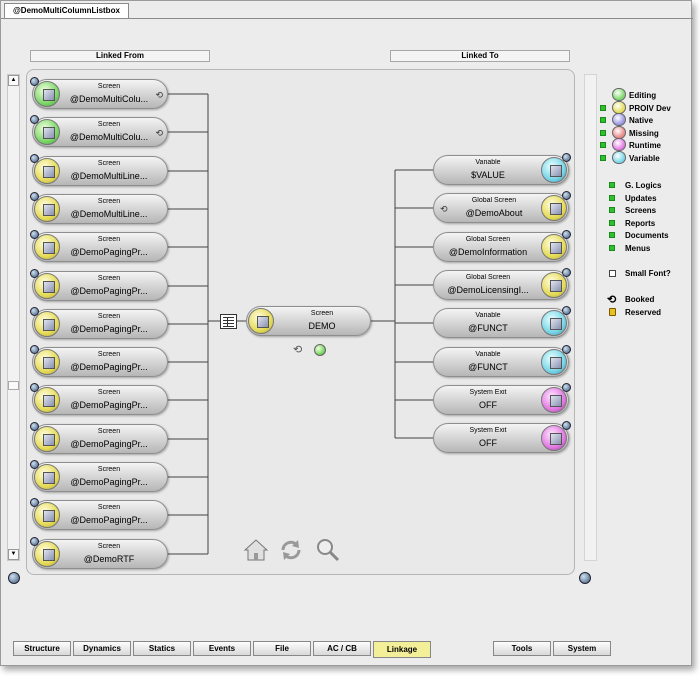 This screenshot has height=676, width=700. What do you see at coordinates (162, 648) in the screenshot?
I see `tab-statics: Statics` at bounding box center [162, 648].